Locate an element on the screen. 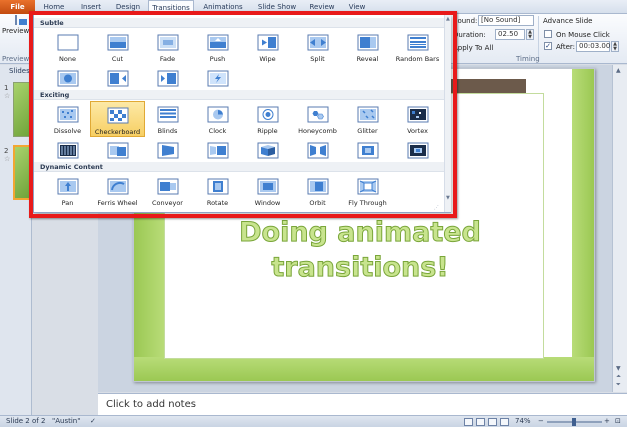 The height and width of the screenshot is (427, 627). transition-label: Clock is located at coordinates (217, 131).